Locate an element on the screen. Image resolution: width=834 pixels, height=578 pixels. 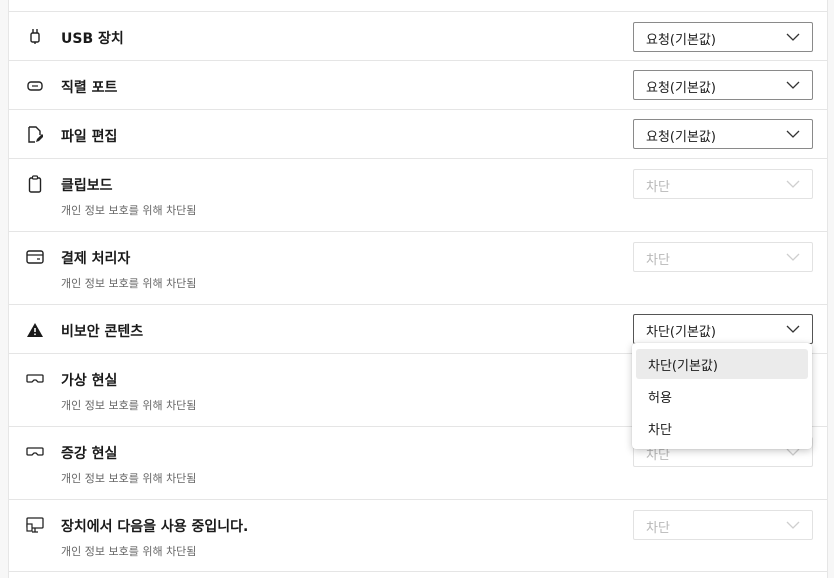
permission-label: 클립보드 is located at coordinates (87, 186).